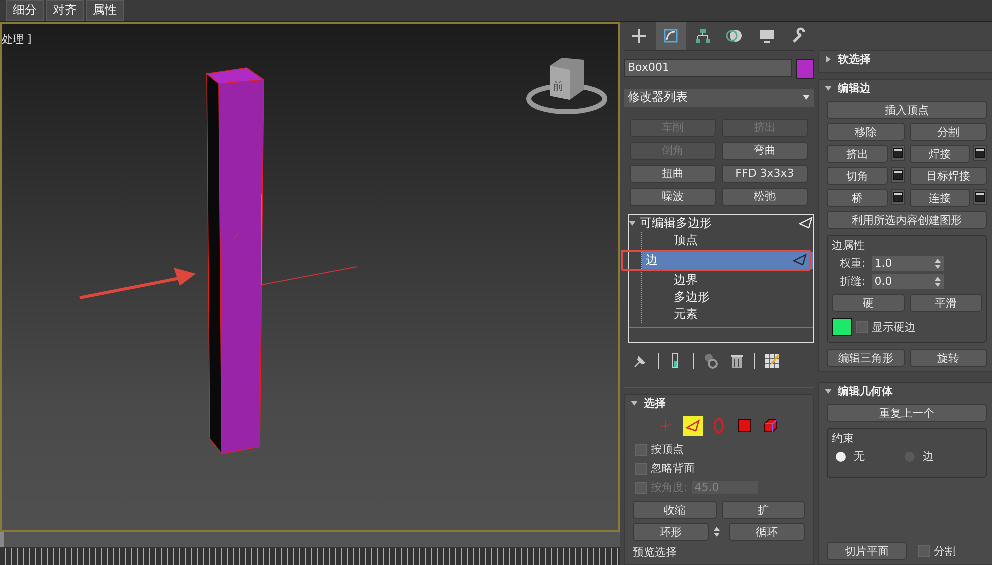  I want to click on group-title: 约束, so click(843, 438).